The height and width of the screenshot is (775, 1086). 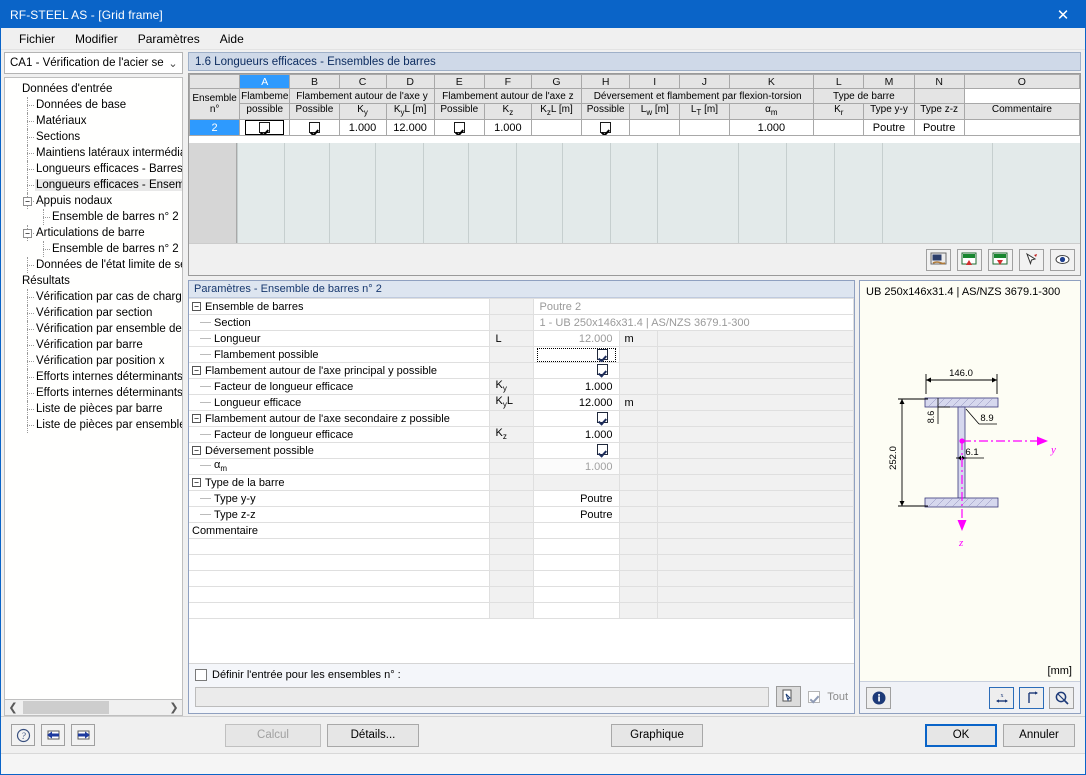 What do you see at coordinates (93, 393) in the screenshot?
I see `tree-item-19: Efforts internes déterminants p` at bounding box center [93, 393].